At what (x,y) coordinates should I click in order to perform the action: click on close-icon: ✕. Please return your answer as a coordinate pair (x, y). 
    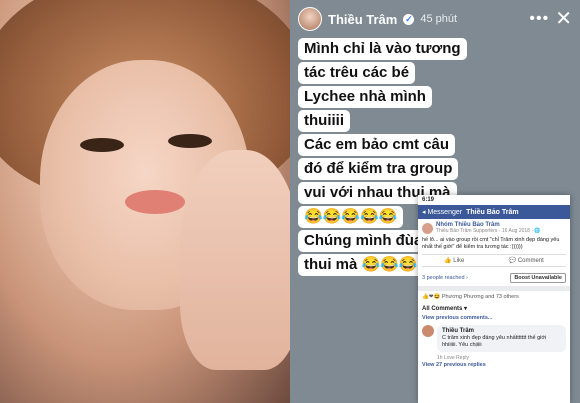
    Looking at the image, I should click on (563, 19).